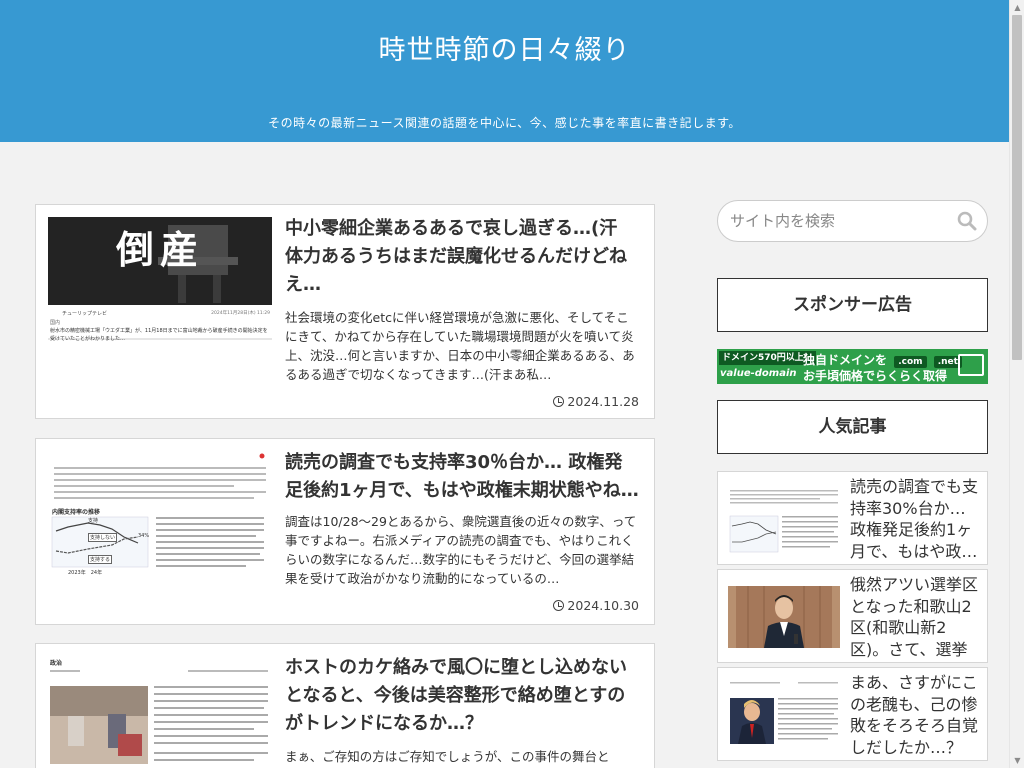 The height and width of the screenshot is (768, 1024). I want to click on article-date: 2024.11.28, so click(596, 401).